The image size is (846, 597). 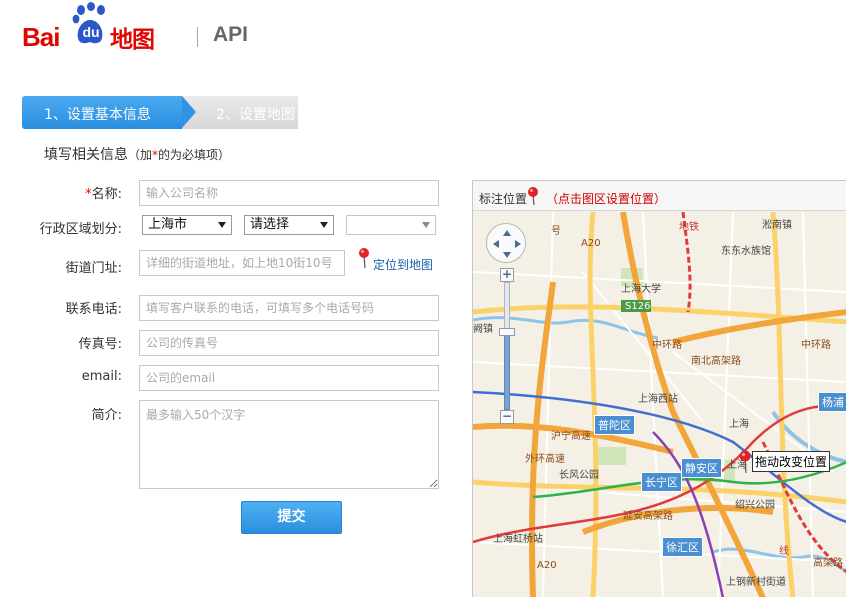 I want to click on step-arrow, so click(x=189, y=112).